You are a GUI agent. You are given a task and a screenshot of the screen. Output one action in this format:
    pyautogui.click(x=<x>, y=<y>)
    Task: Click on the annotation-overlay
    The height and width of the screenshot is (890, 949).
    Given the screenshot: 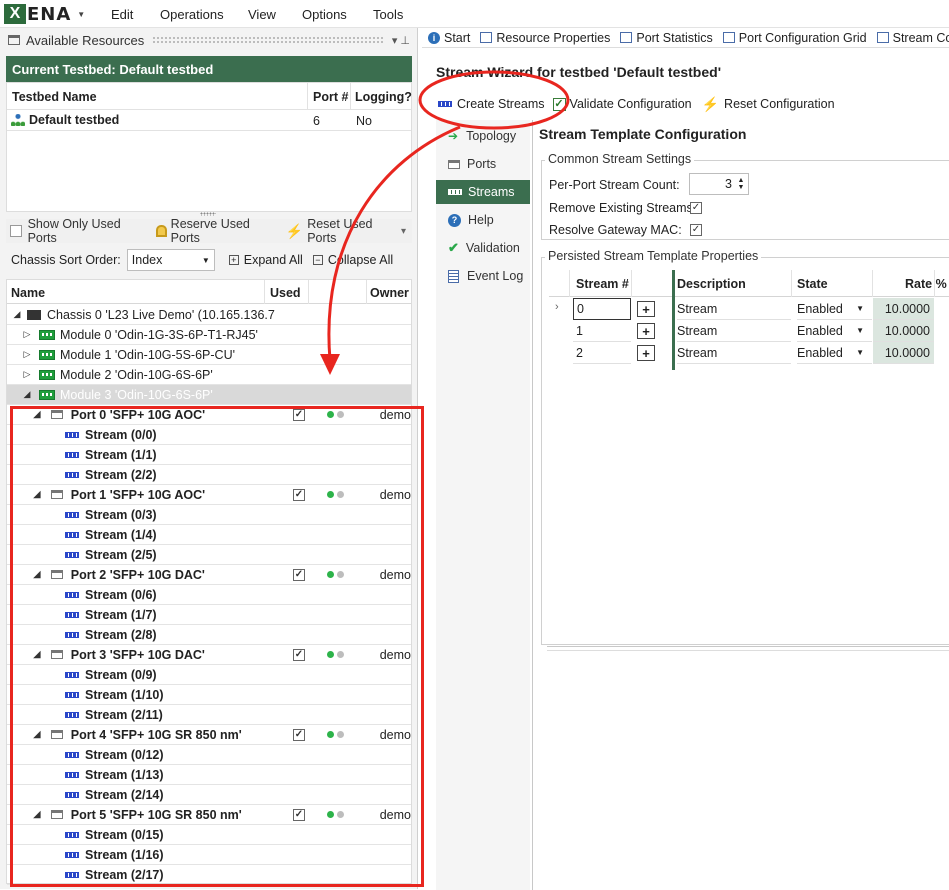 What is the action you would take?
    pyautogui.click(x=445, y=222)
    